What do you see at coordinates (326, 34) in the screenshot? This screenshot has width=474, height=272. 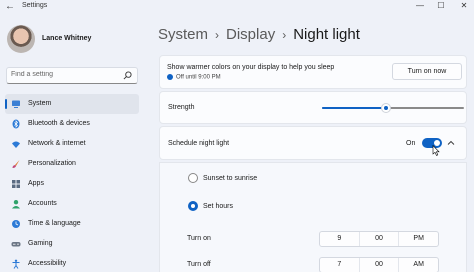 I see `page-title: Night light` at bounding box center [326, 34].